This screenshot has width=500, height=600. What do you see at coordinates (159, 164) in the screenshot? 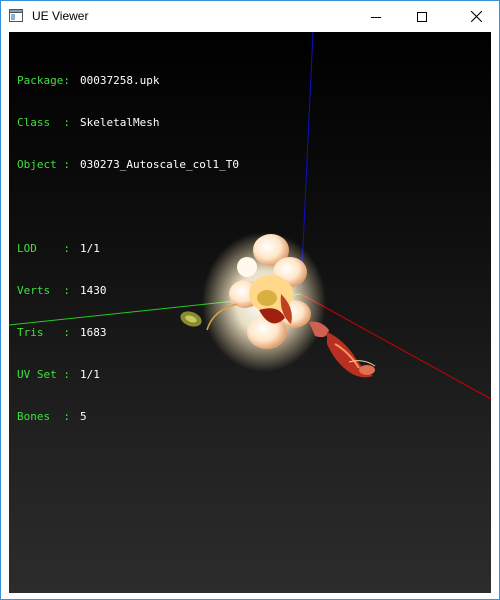
I see `object-value: 030273_Autoscale_col1_T0` at bounding box center [159, 164].